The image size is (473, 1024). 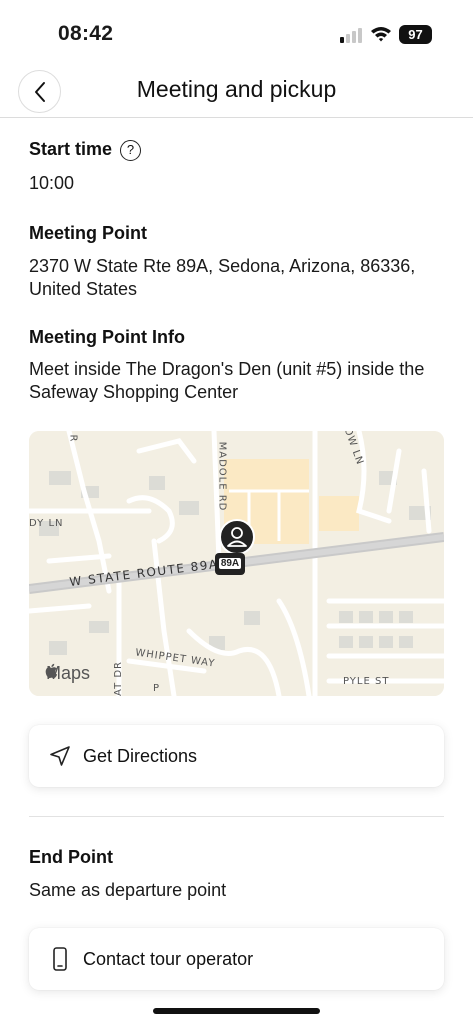 I want to click on end-point-text: Same as departure point, so click(x=128, y=890).